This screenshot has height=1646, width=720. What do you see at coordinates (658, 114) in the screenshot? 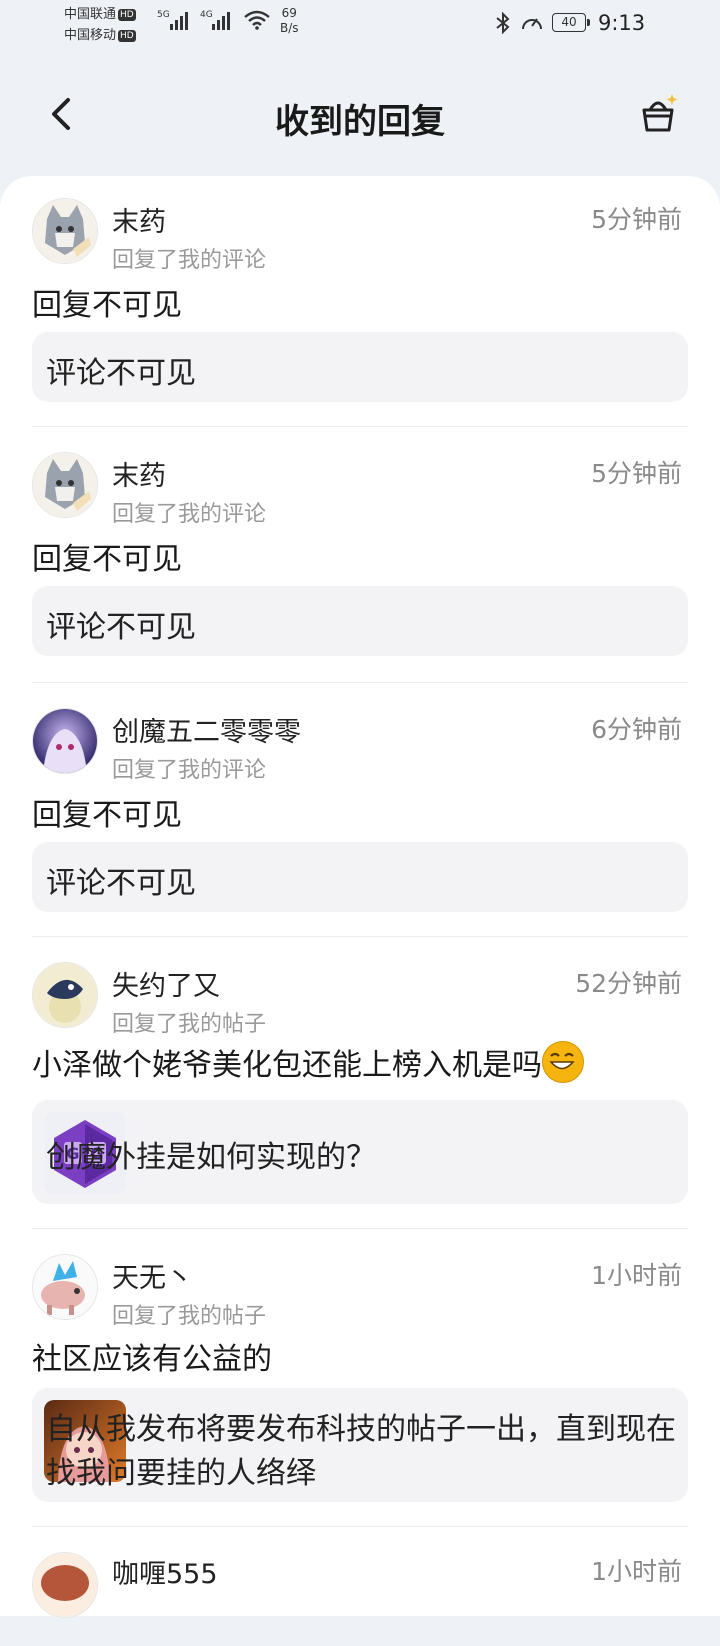
I see `basket-icon` at bounding box center [658, 114].